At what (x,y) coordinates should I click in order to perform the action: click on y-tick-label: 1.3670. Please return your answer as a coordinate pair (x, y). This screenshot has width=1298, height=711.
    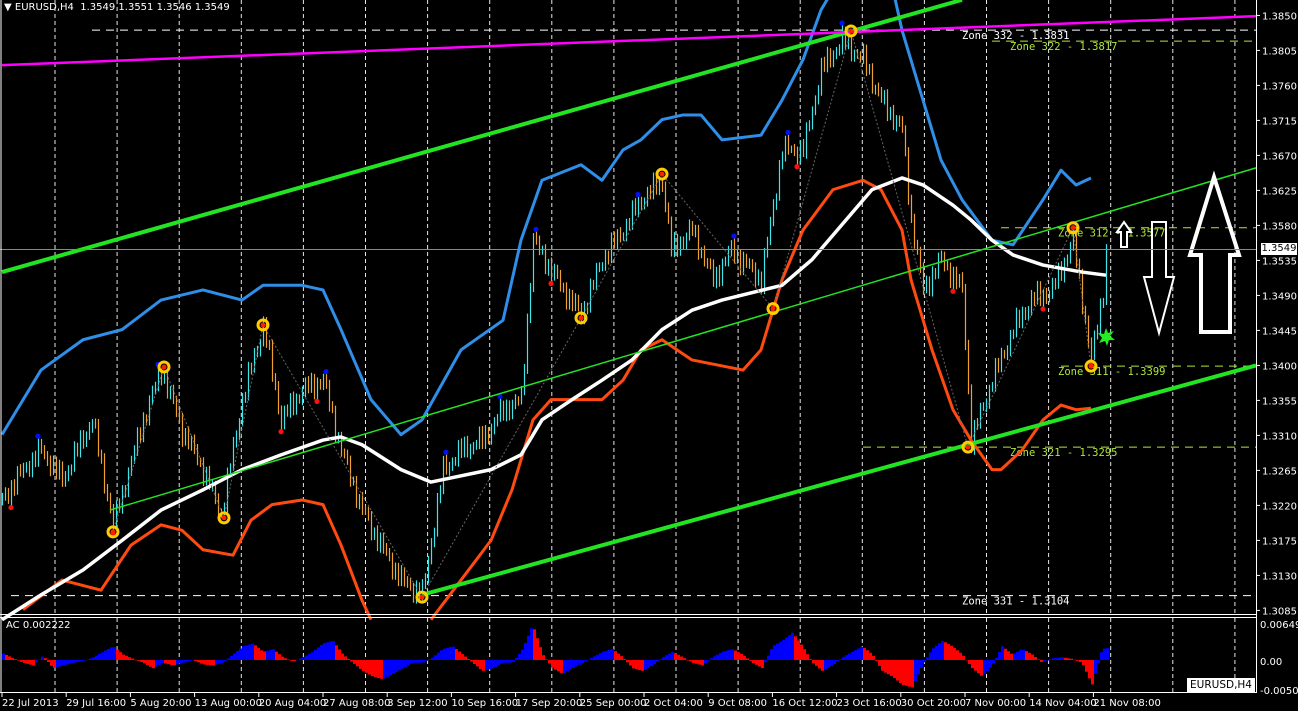
    Looking at the image, I should click on (1279, 156).